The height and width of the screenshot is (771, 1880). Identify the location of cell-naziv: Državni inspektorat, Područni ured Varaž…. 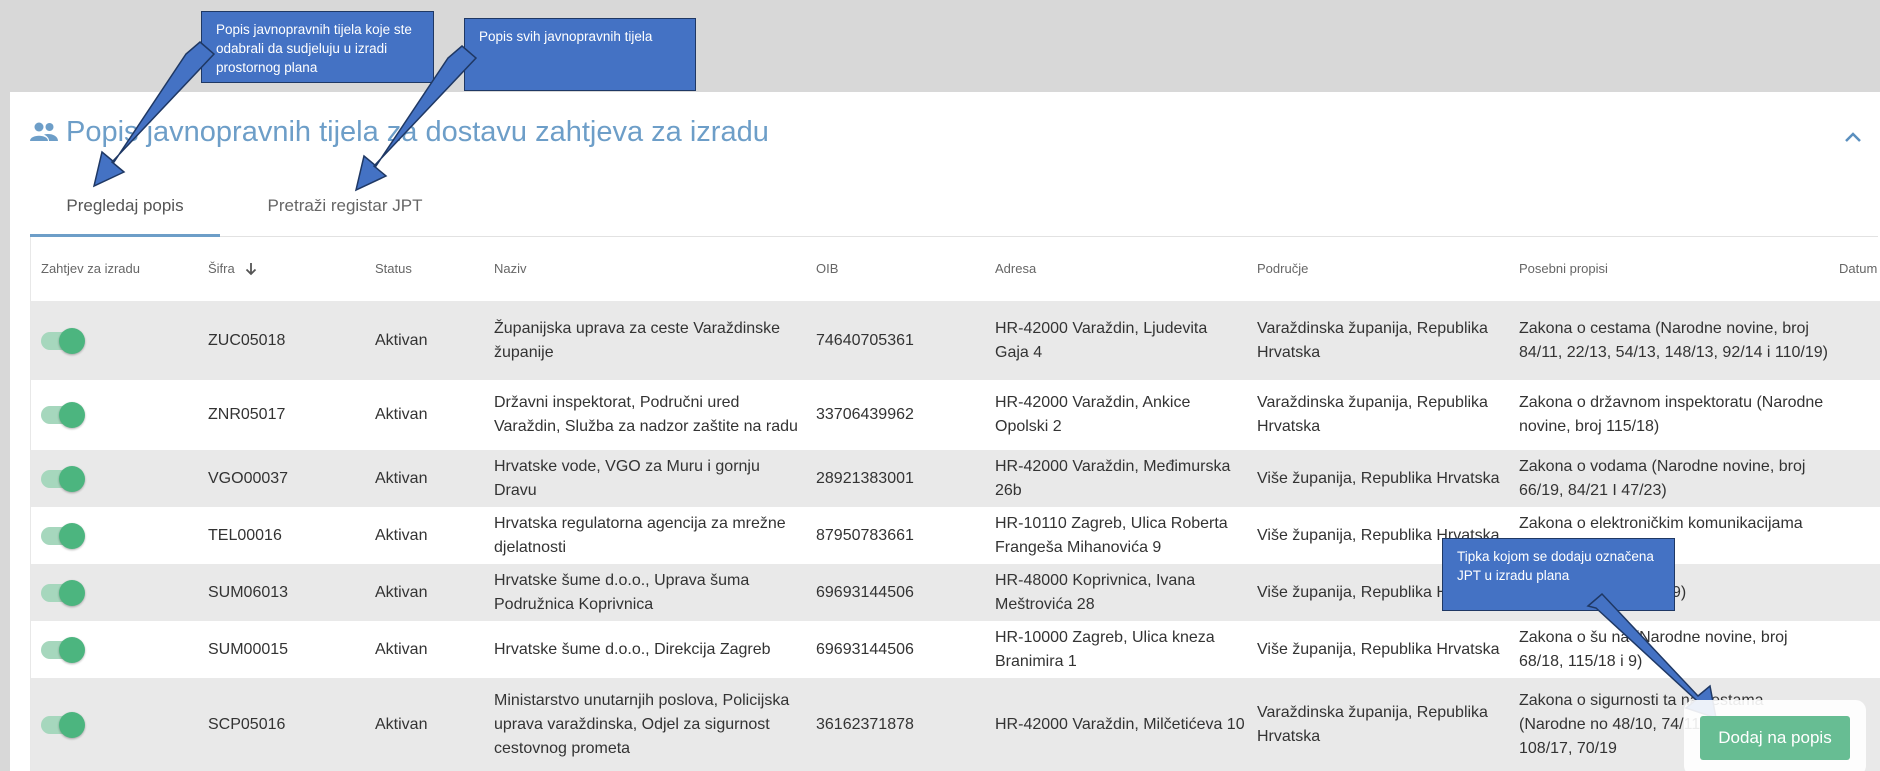
(646, 414).